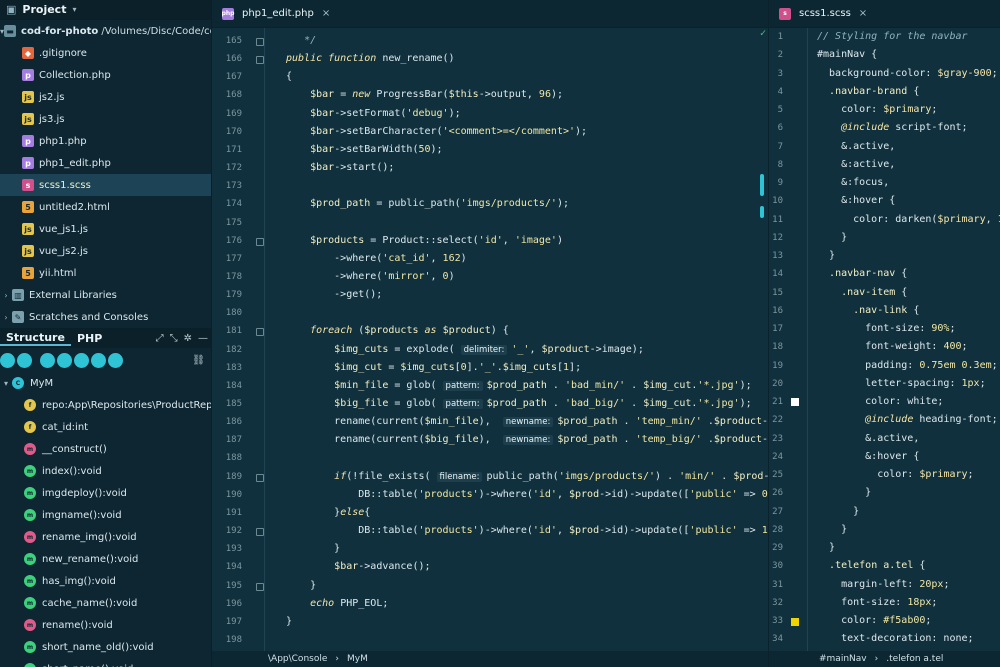 The height and width of the screenshot is (667, 1000). What do you see at coordinates (7, 360) in the screenshot?
I see `sort-icon` at bounding box center [7, 360].